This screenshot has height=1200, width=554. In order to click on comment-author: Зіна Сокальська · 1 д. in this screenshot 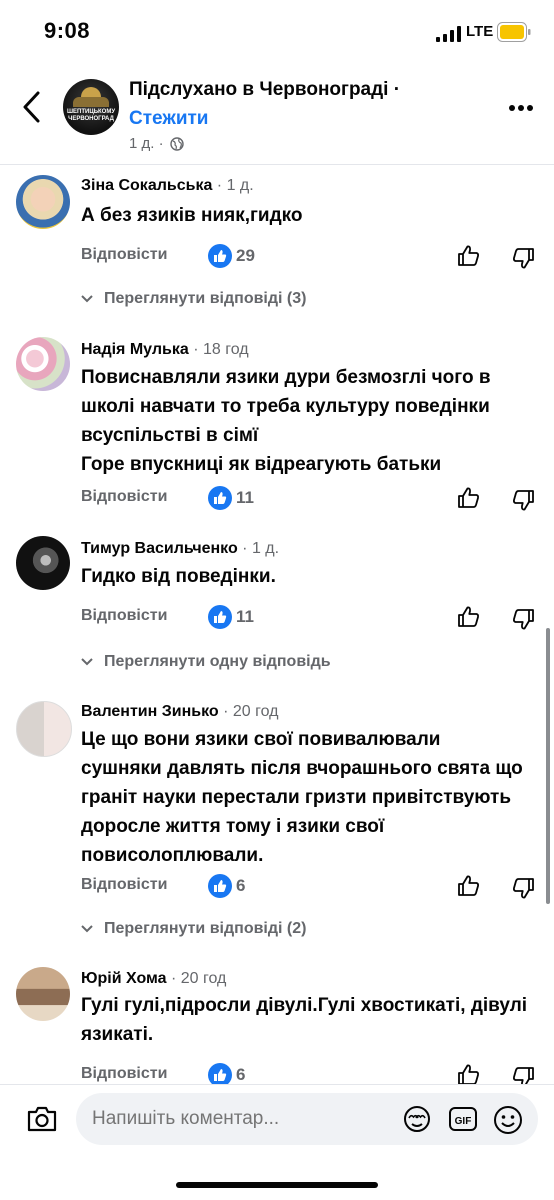, I will do `click(167, 186)`.